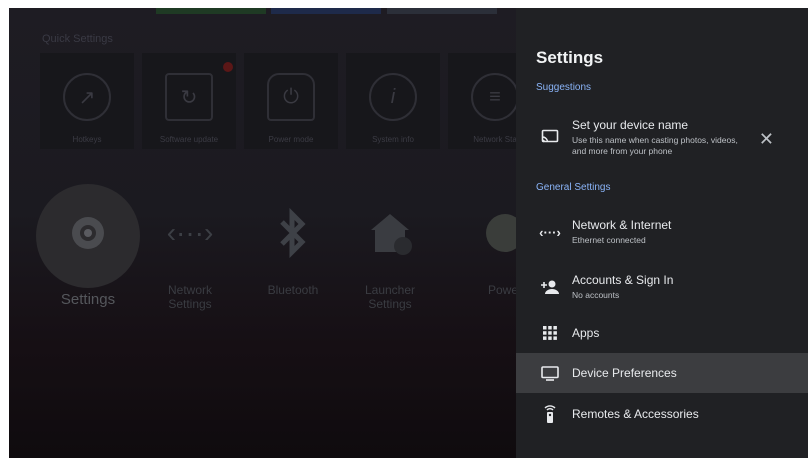 This screenshot has width=808, height=458. What do you see at coordinates (189, 297) in the screenshot?
I see `app-label: Network Settings` at bounding box center [189, 297].